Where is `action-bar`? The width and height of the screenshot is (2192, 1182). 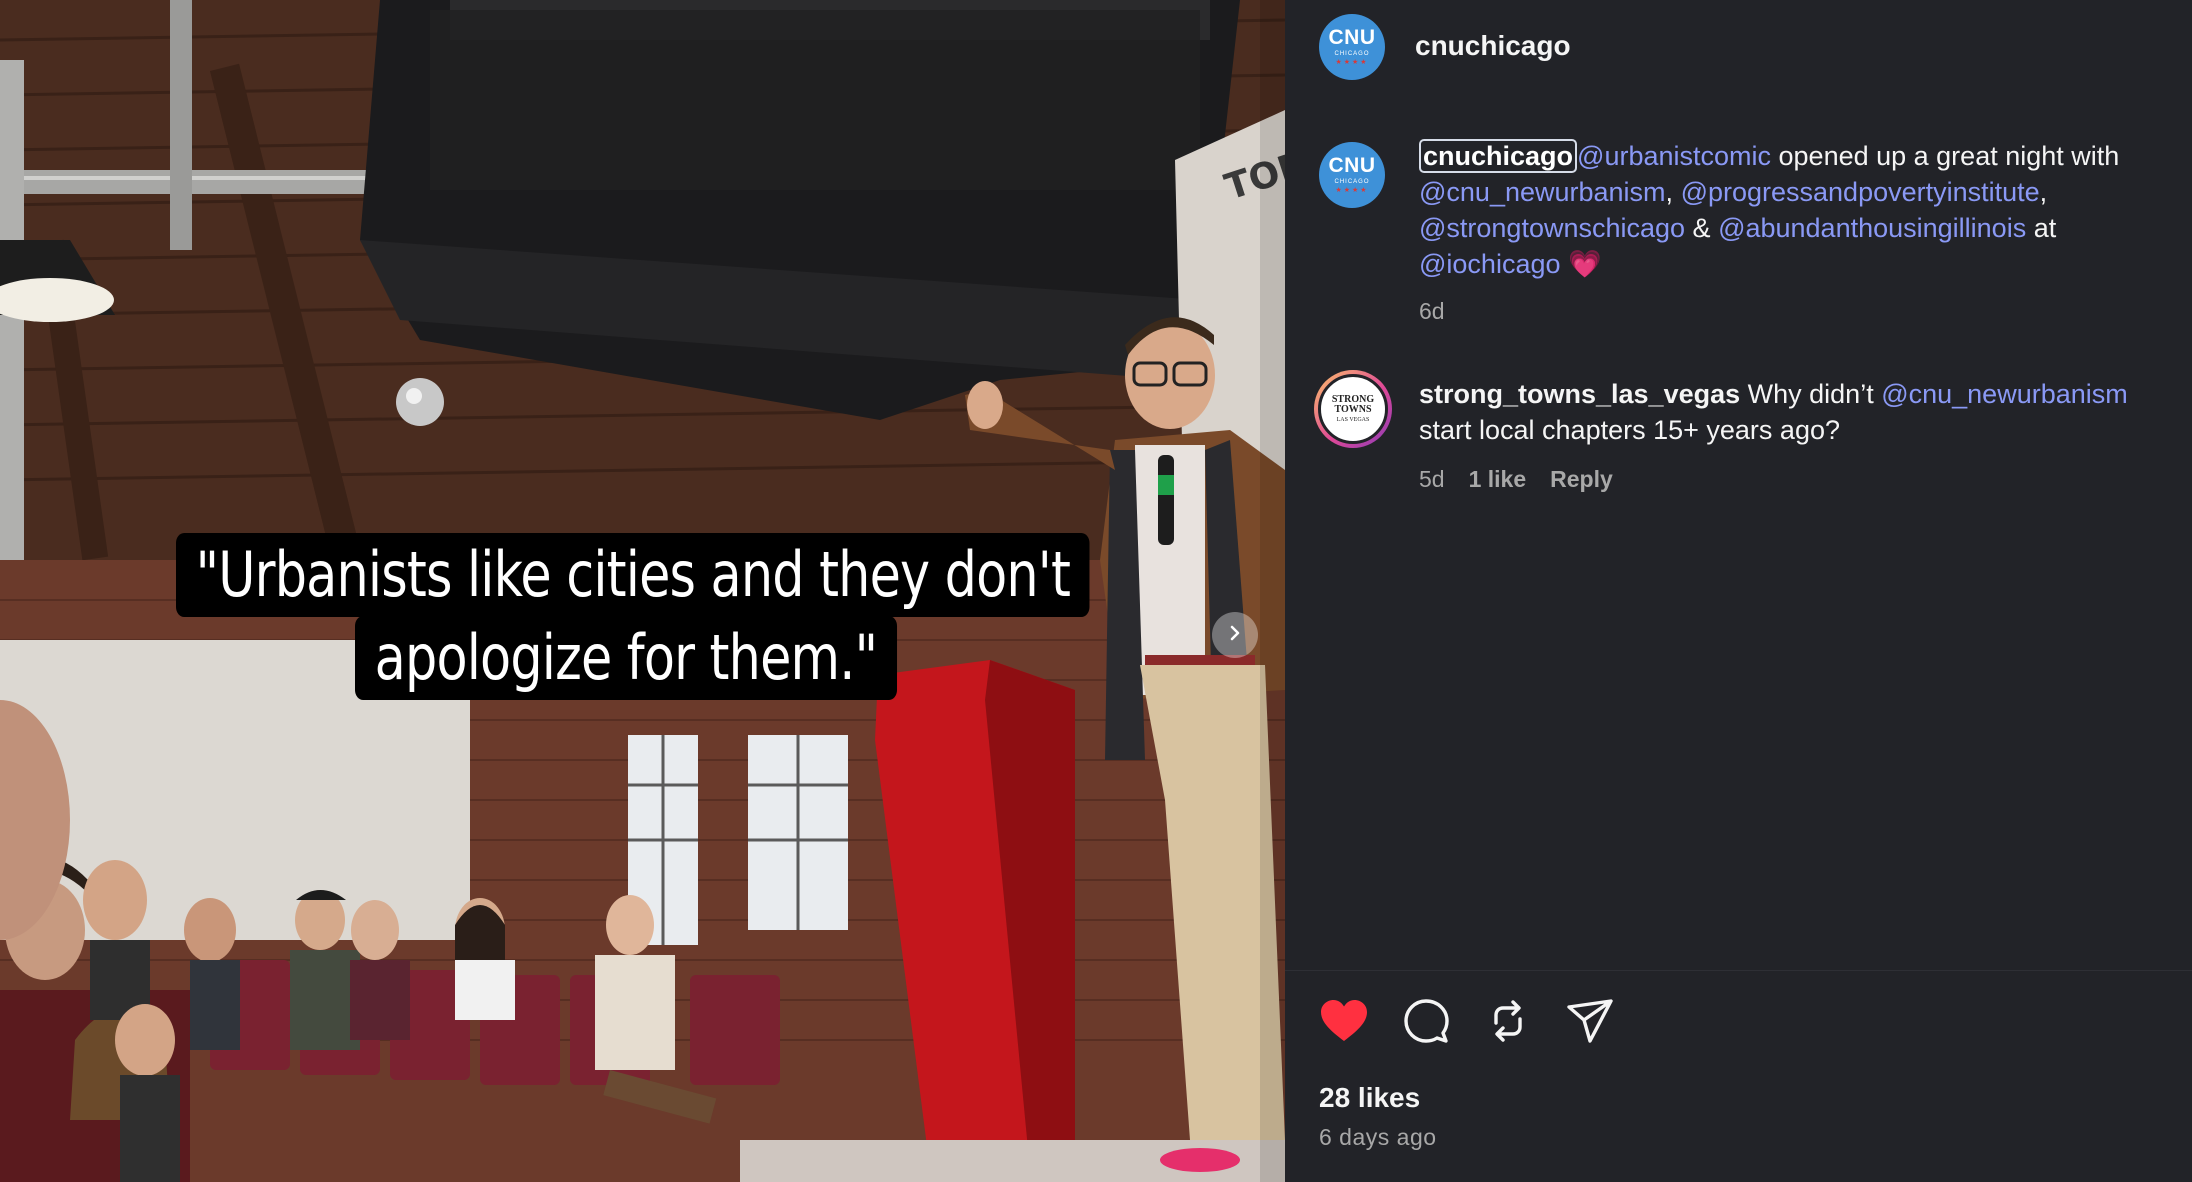 action-bar is located at coordinates (1467, 1023).